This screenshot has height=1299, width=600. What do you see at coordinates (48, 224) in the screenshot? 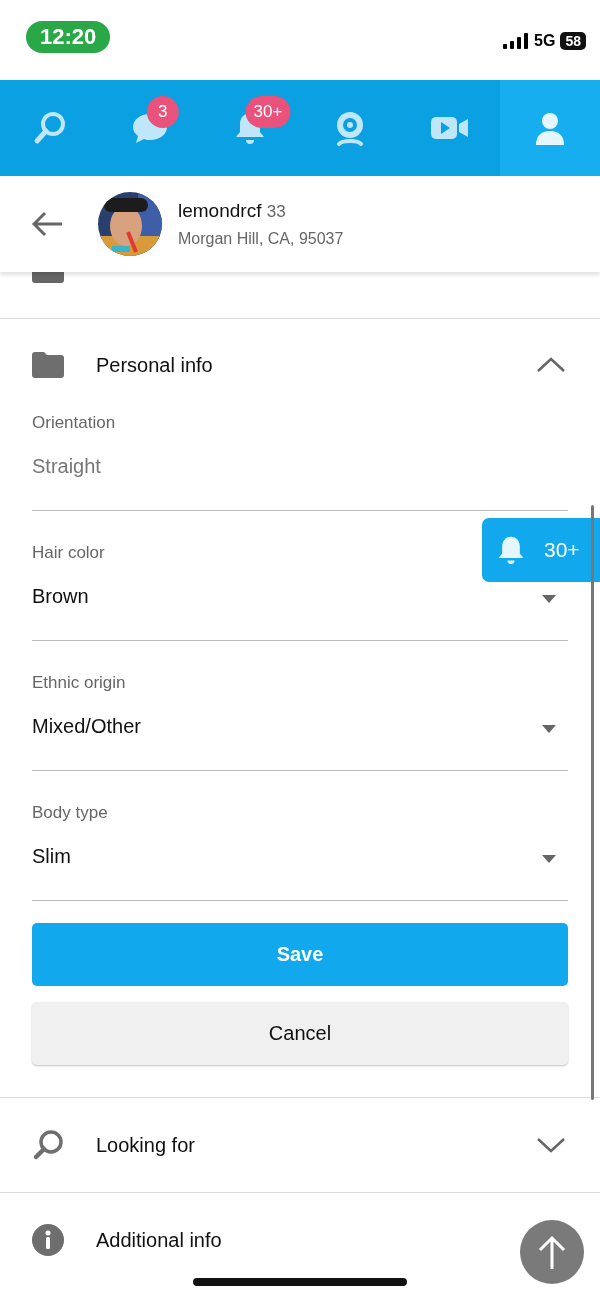
I see `back-arrow-icon` at bounding box center [48, 224].